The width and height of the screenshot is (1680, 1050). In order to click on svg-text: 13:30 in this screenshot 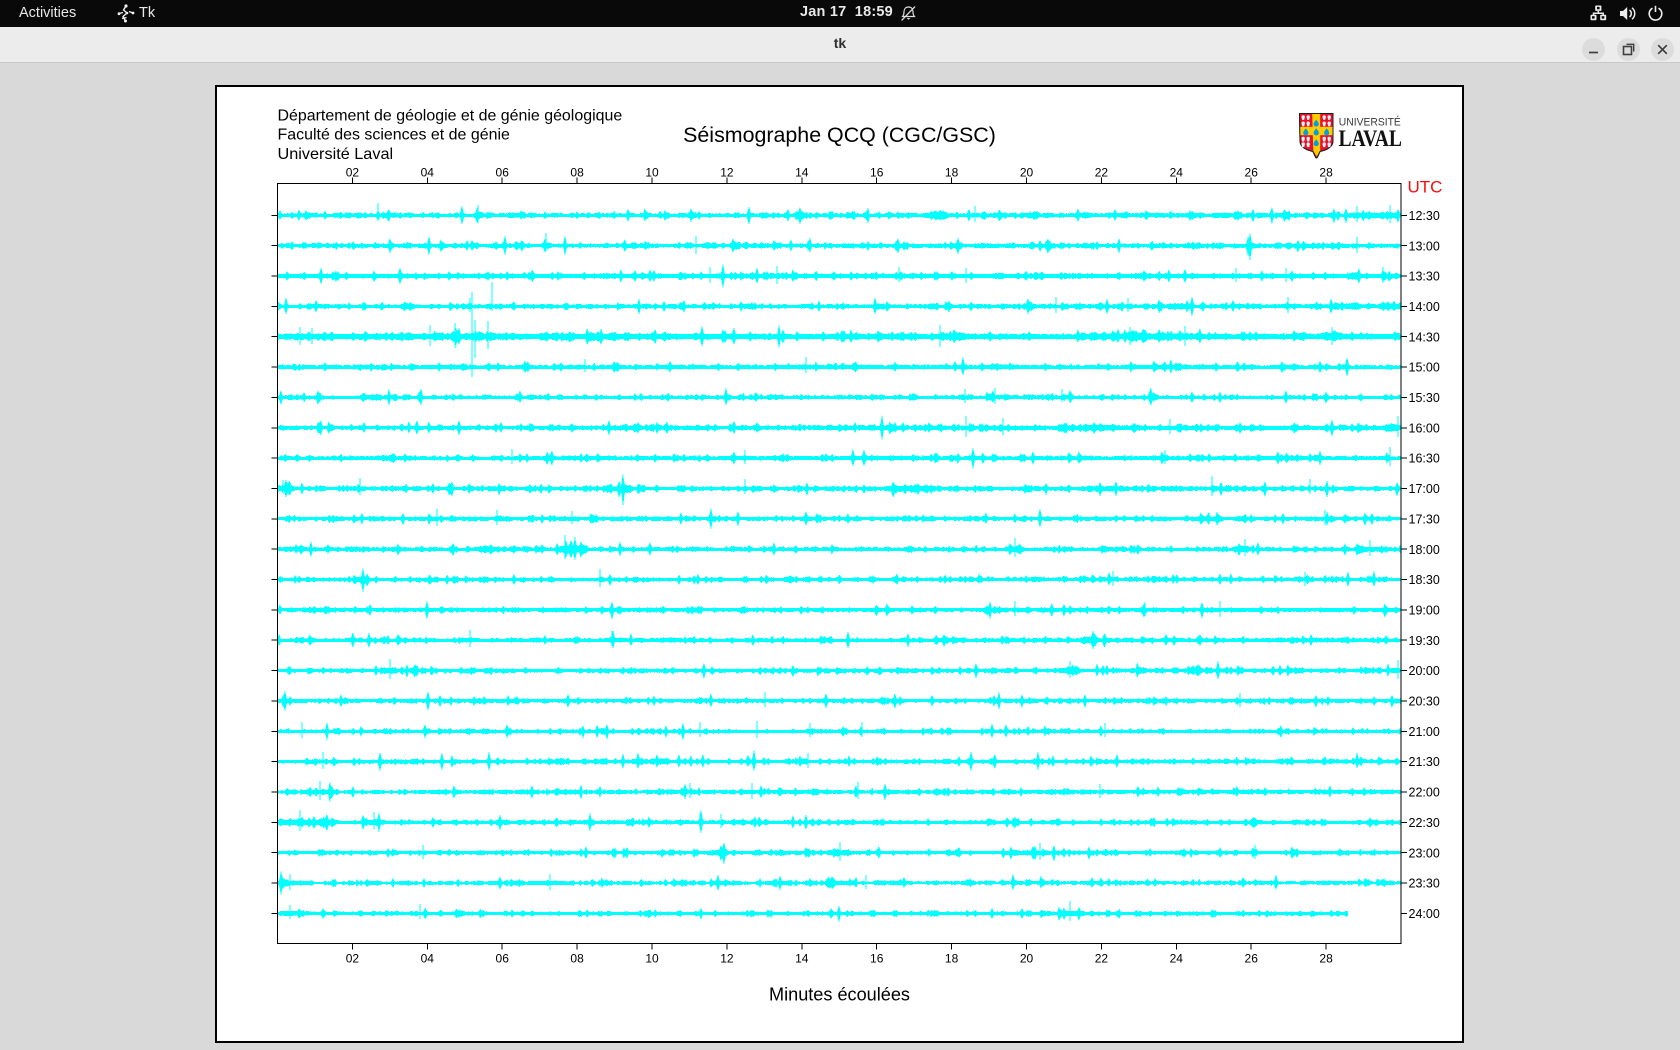, I will do `click(1424, 277)`.